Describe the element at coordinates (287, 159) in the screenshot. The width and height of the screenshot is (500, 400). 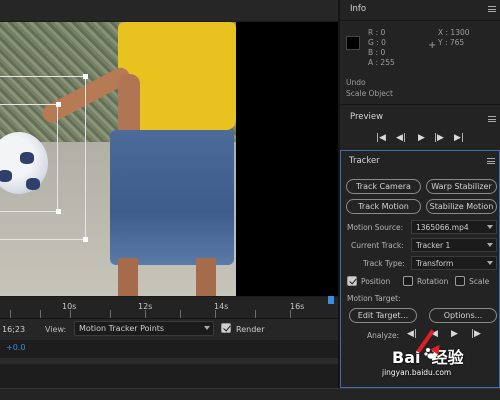
I see `empty-canvas-area` at that location.